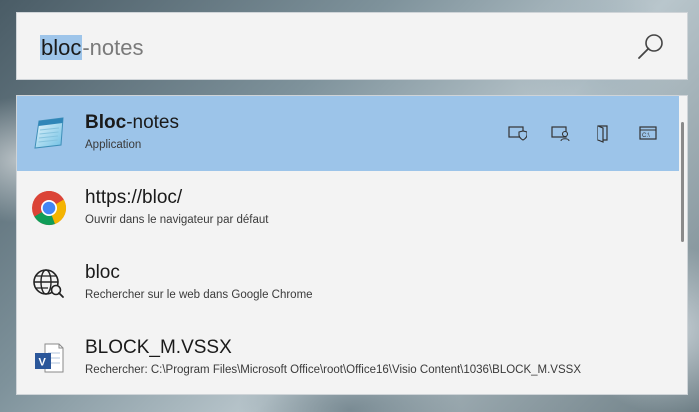 The image size is (699, 412). What do you see at coordinates (49, 208) in the screenshot?
I see `chrome-icon` at bounding box center [49, 208].